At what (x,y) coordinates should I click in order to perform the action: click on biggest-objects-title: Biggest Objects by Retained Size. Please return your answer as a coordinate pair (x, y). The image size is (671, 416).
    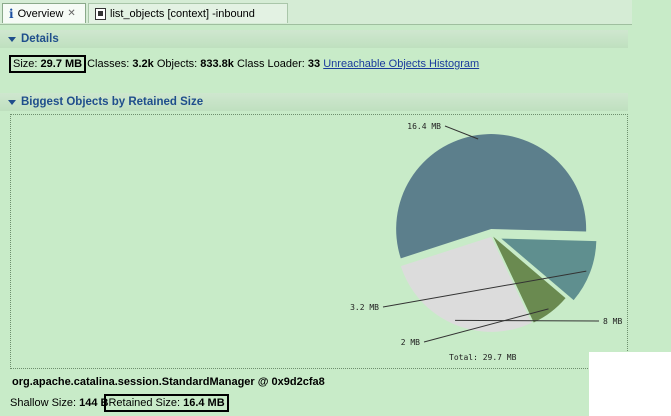
    Looking at the image, I should click on (112, 102).